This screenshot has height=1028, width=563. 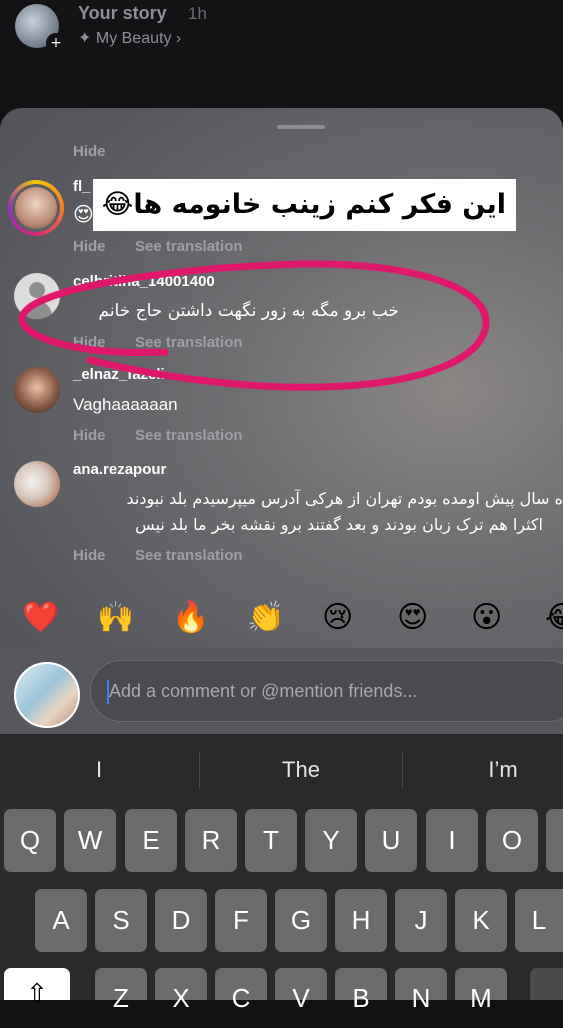 I want to click on heart-emoji-button: ❤️, so click(x=40, y=618).